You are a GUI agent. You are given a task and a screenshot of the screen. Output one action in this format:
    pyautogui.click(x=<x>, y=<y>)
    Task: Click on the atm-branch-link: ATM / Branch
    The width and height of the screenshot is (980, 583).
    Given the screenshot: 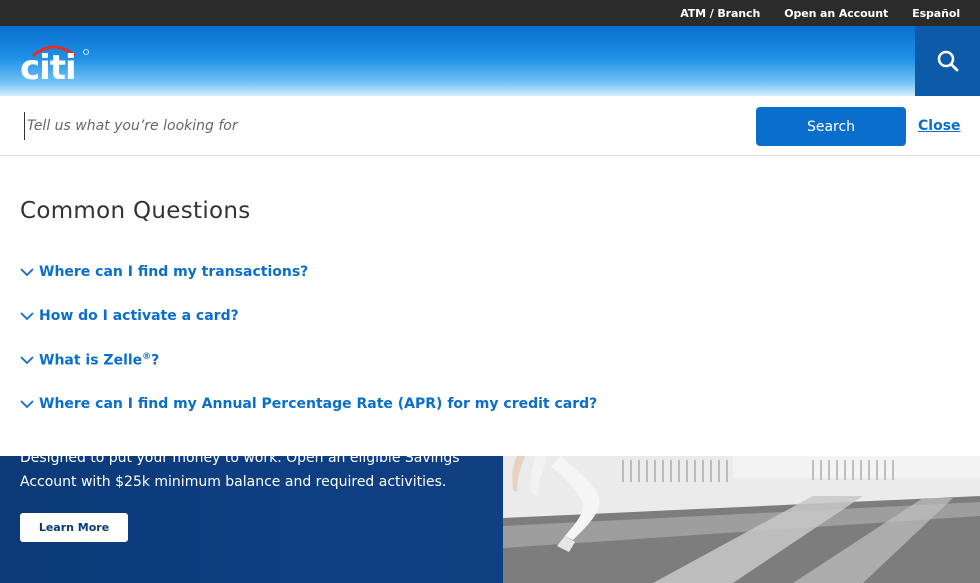 What is the action you would take?
    pyautogui.click(x=720, y=13)
    